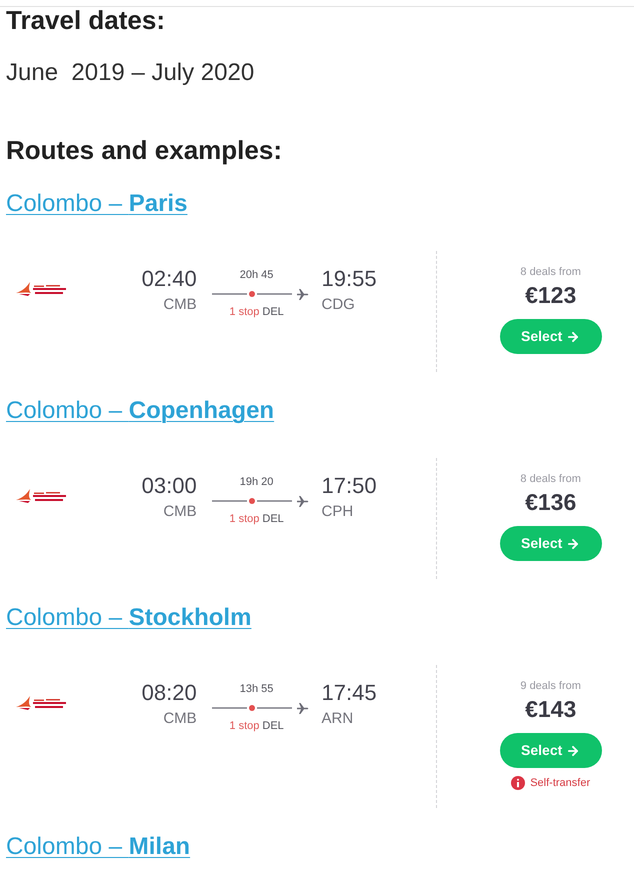 This screenshot has width=634, height=891. I want to click on section-heading: Routes and examples:, so click(144, 150).